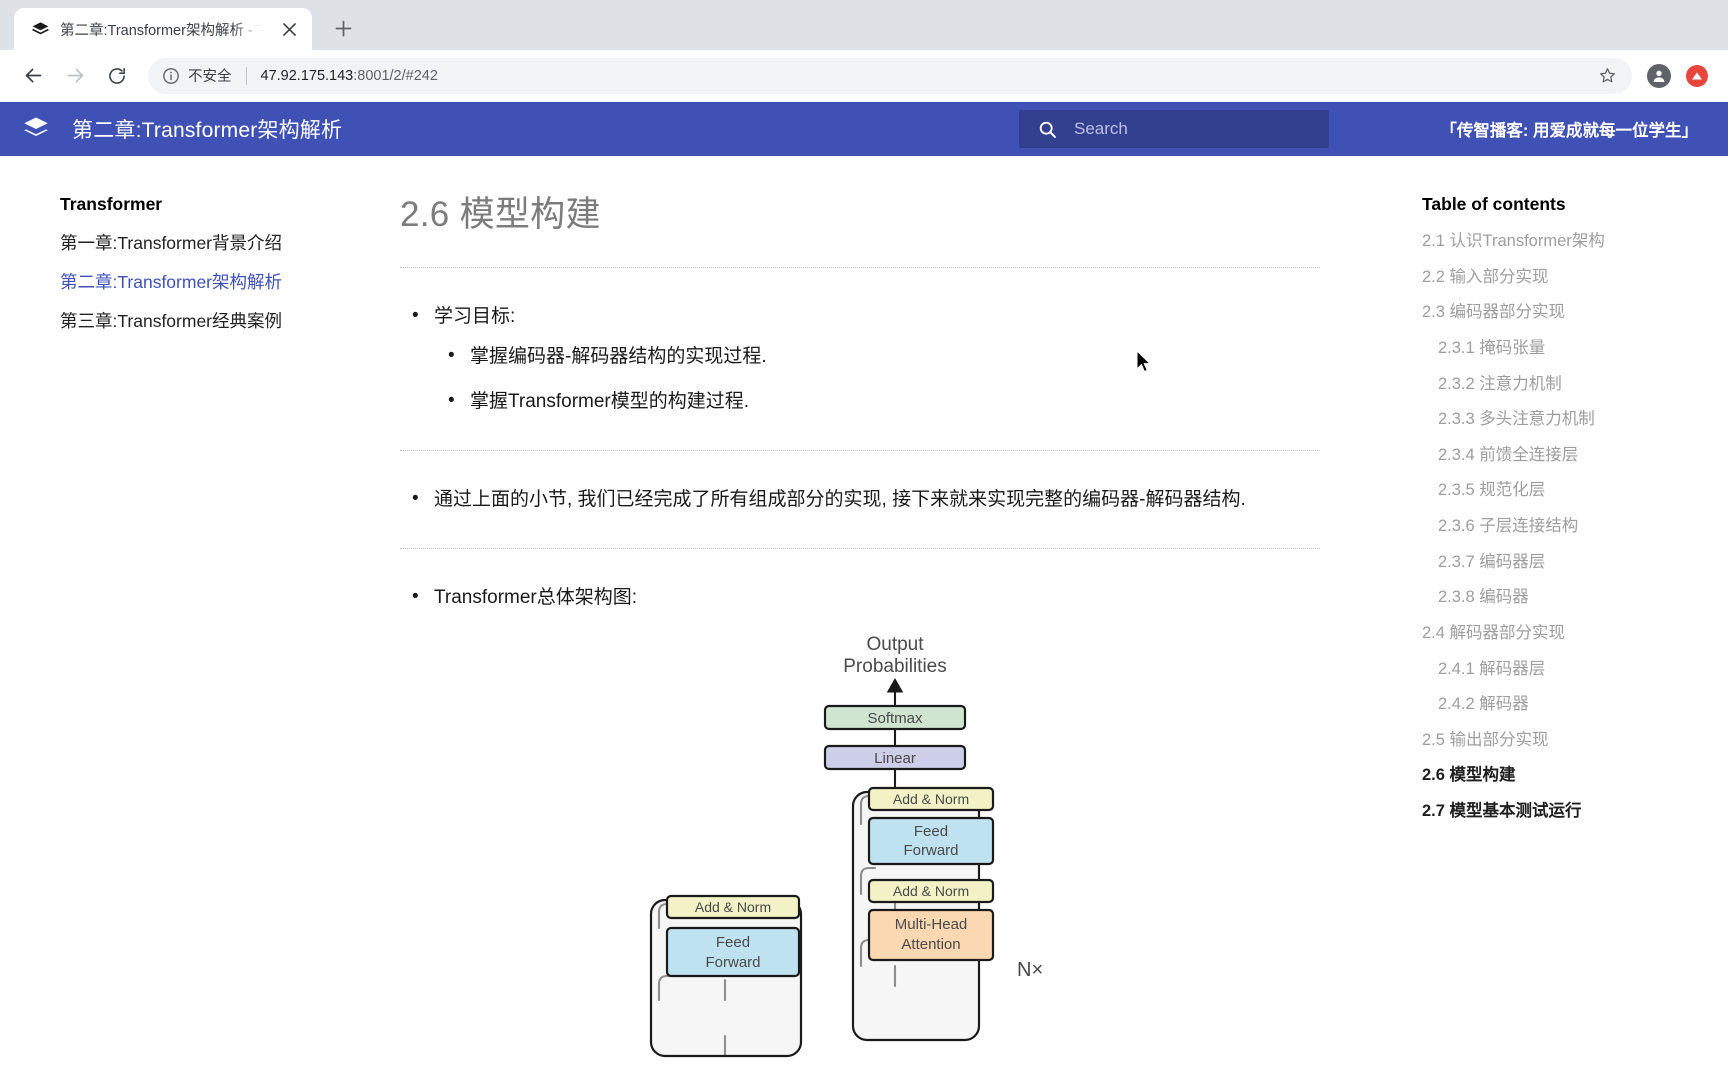 The width and height of the screenshot is (1728, 1080). I want to click on diagram-box-multihead-a: Multi-Head, so click(931, 924).